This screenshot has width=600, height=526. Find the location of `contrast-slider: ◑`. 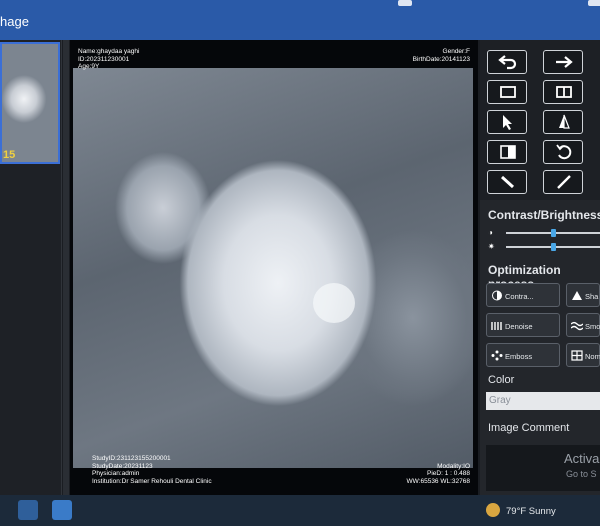

contrast-slider: ◑ is located at coordinates (544, 233).